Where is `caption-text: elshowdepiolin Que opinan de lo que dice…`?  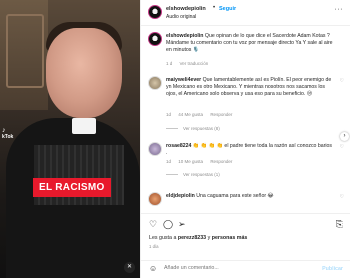
caption-text: elshowdepiolin Que opinan de lo que dice… is located at coordinates (250, 43).